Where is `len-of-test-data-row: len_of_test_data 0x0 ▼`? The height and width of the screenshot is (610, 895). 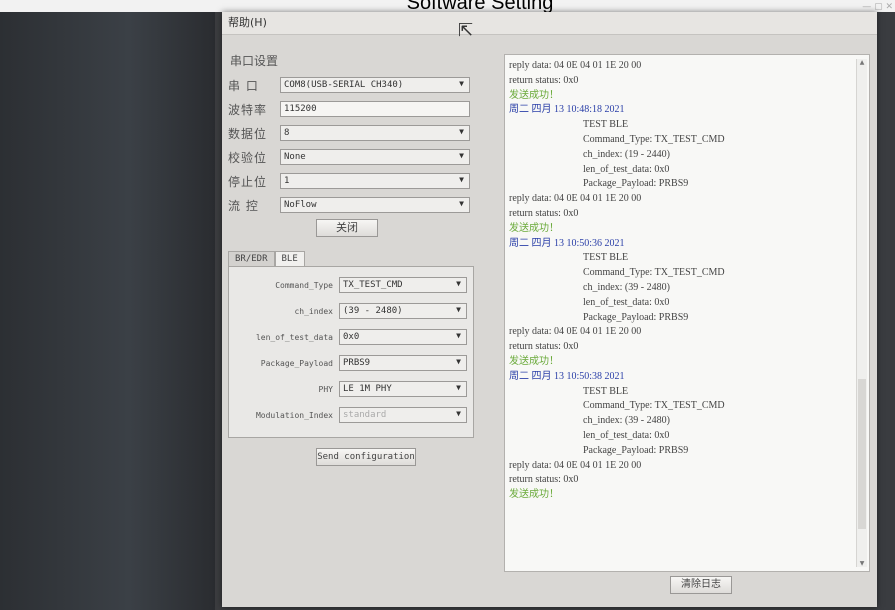
len-of-test-data-row: len_of_test_data 0x0 ▼ is located at coordinates (351, 337).